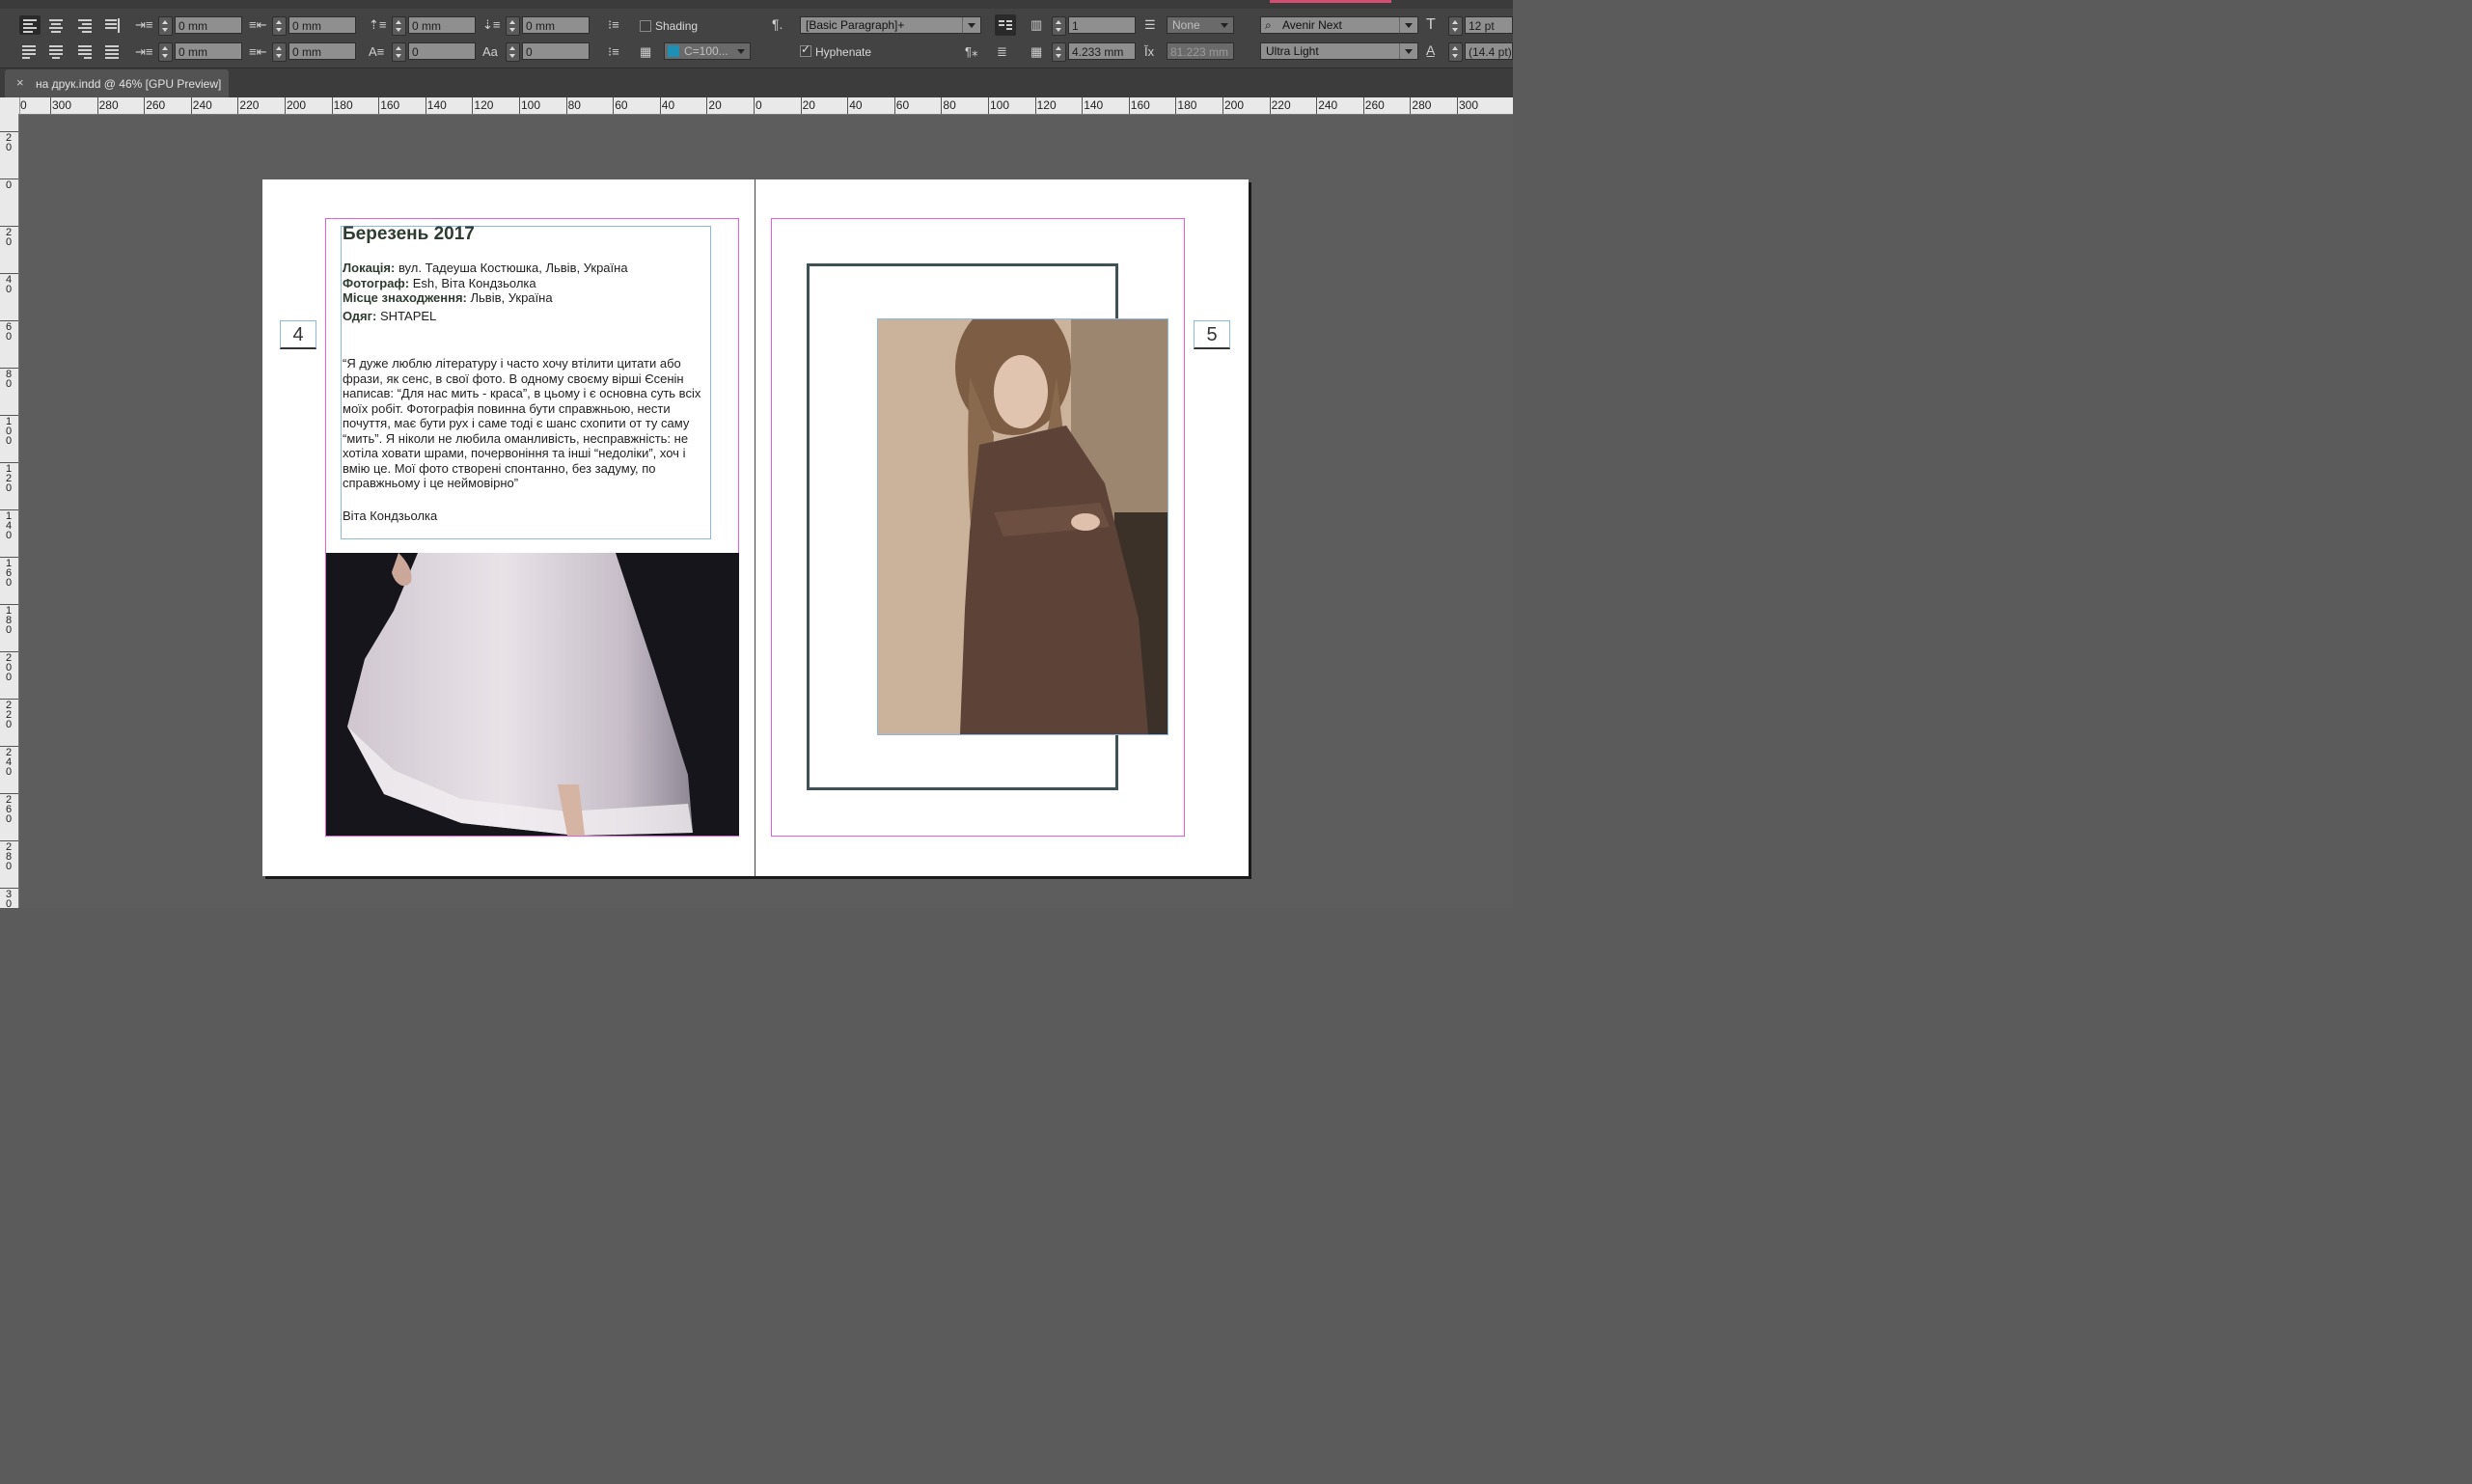  What do you see at coordinates (9, 856) in the screenshot?
I see `ruler-left-label: 280` at bounding box center [9, 856].